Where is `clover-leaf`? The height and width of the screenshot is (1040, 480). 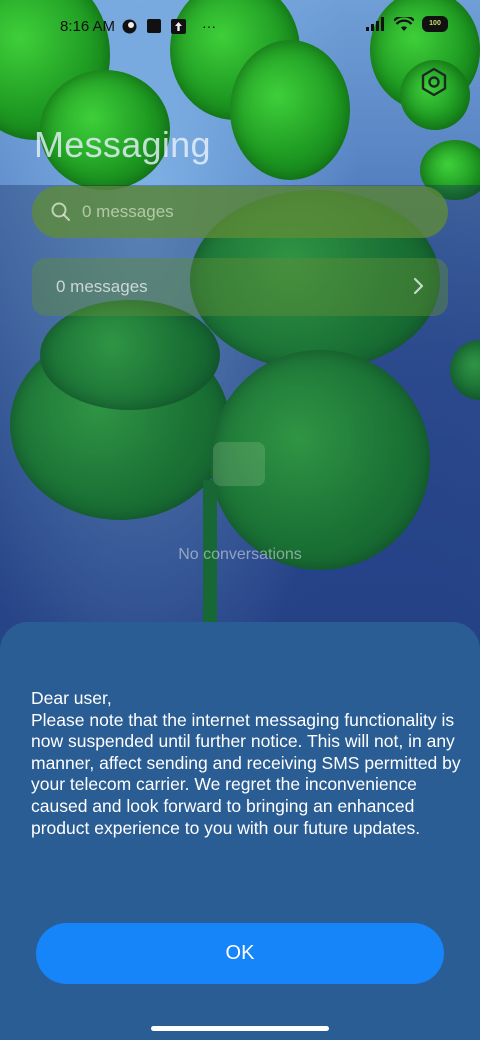 clover-leaf is located at coordinates (290, 110).